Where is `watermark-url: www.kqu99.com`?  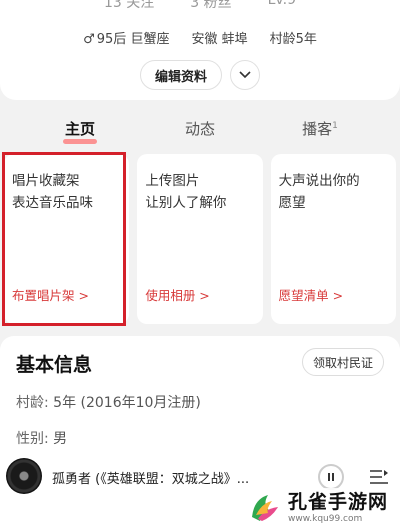
watermark-url: www.kqu99.com is located at coordinates (325, 518).